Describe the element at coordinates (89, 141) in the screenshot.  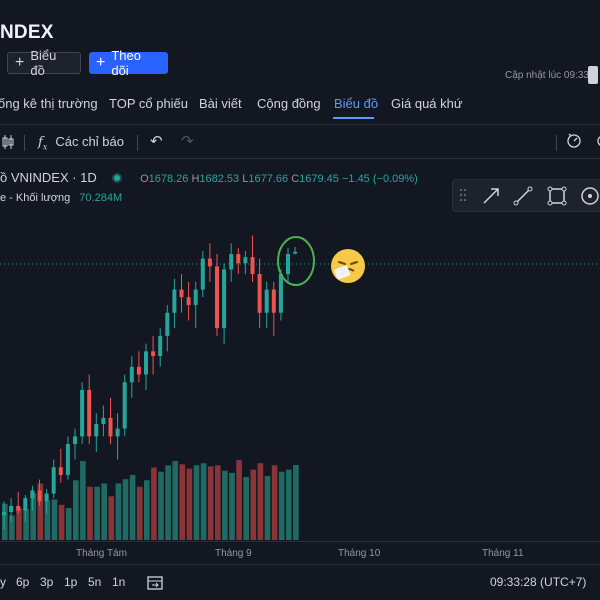
I see `indicators-label: Các chỉ báo` at that location.